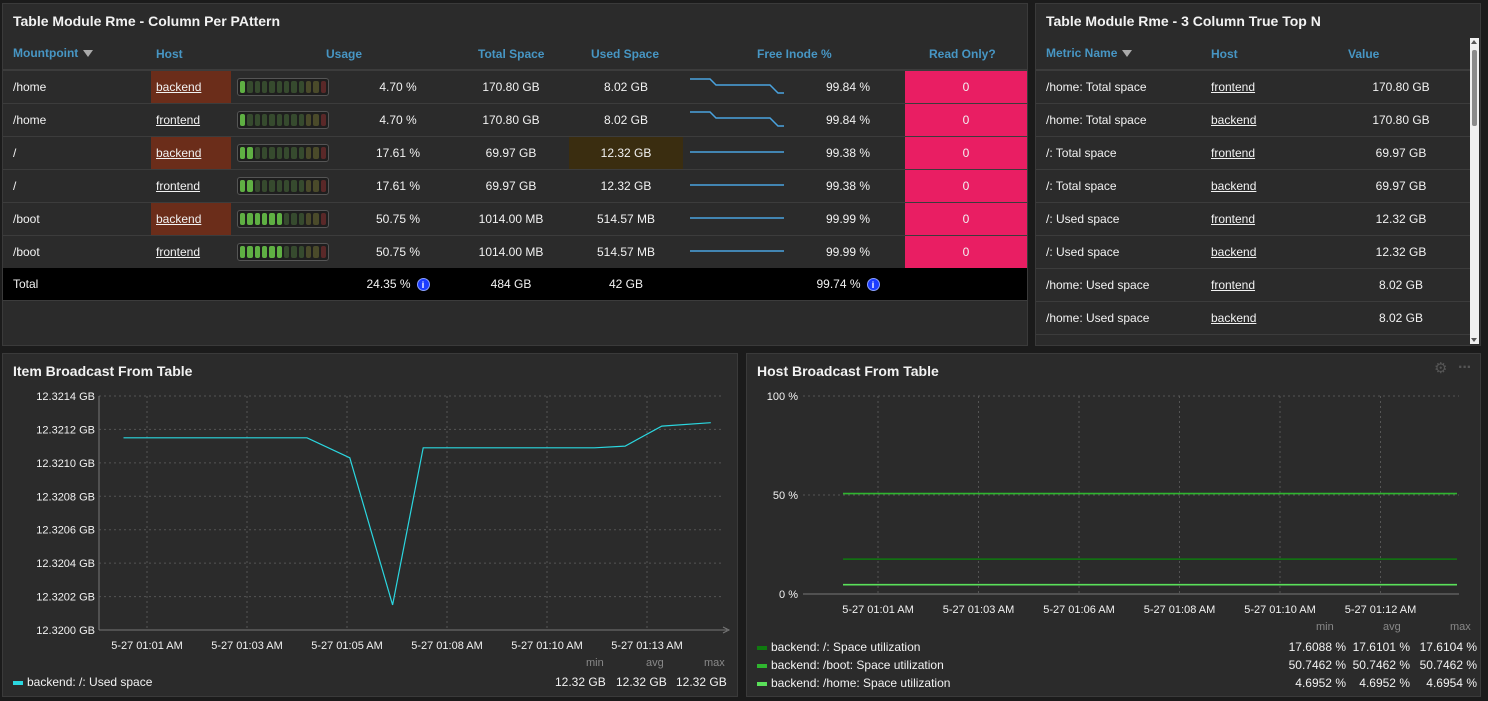 This screenshot has height=701, width=1488. Describe the element at coordinates (283, 87) in the screenshot. I see `usage-gauge` at that location.